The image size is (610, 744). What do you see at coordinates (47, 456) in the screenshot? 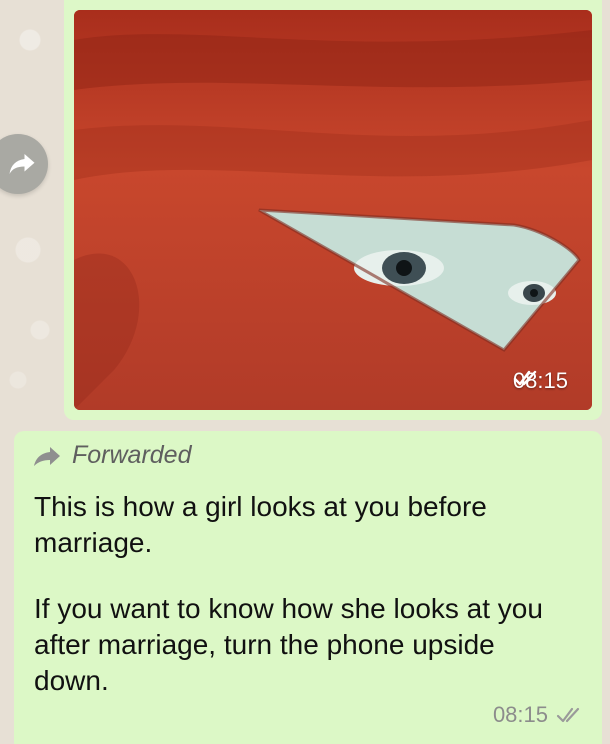
I see `forwarded-arrow-icon` at bounding box center [47, 456].